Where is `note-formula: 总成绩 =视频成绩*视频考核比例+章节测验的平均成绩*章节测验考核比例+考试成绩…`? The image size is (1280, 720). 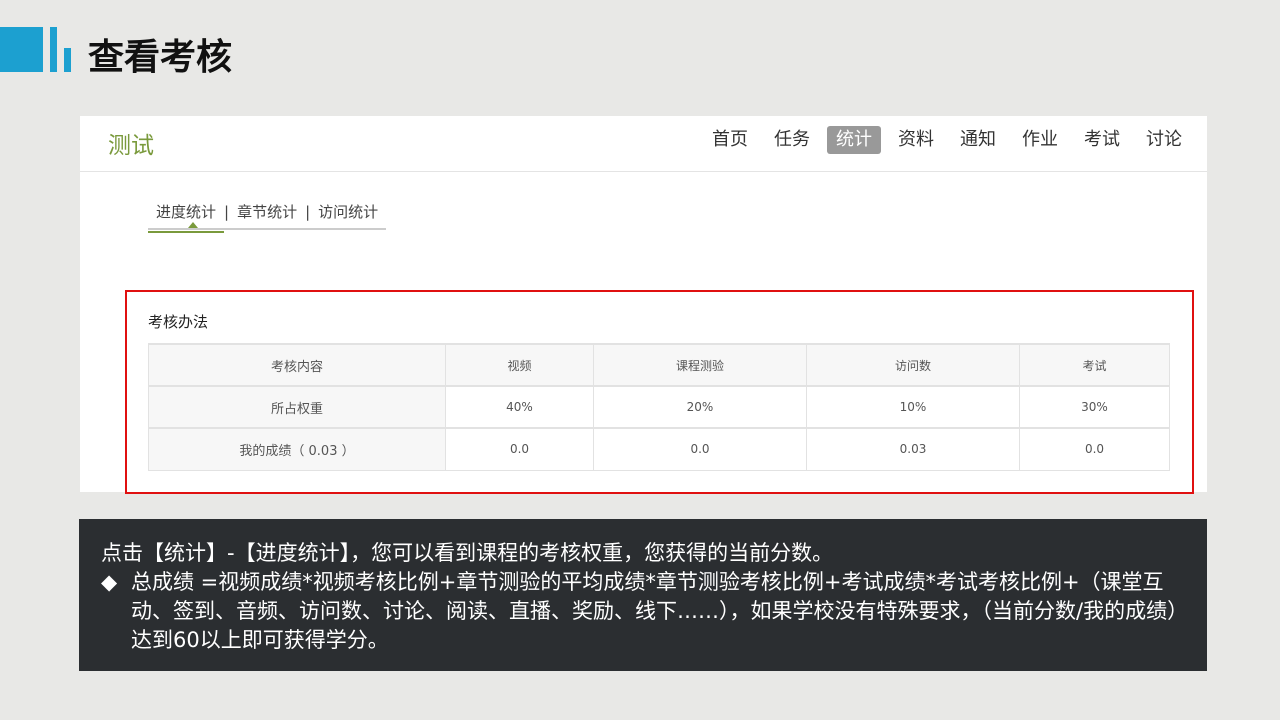
note-formula: 总成绩 =视频成绩*视频考核比例+章节测验的平均成绩*章节测验考核比例+考试成绩… is located at coordinates (654, 611).